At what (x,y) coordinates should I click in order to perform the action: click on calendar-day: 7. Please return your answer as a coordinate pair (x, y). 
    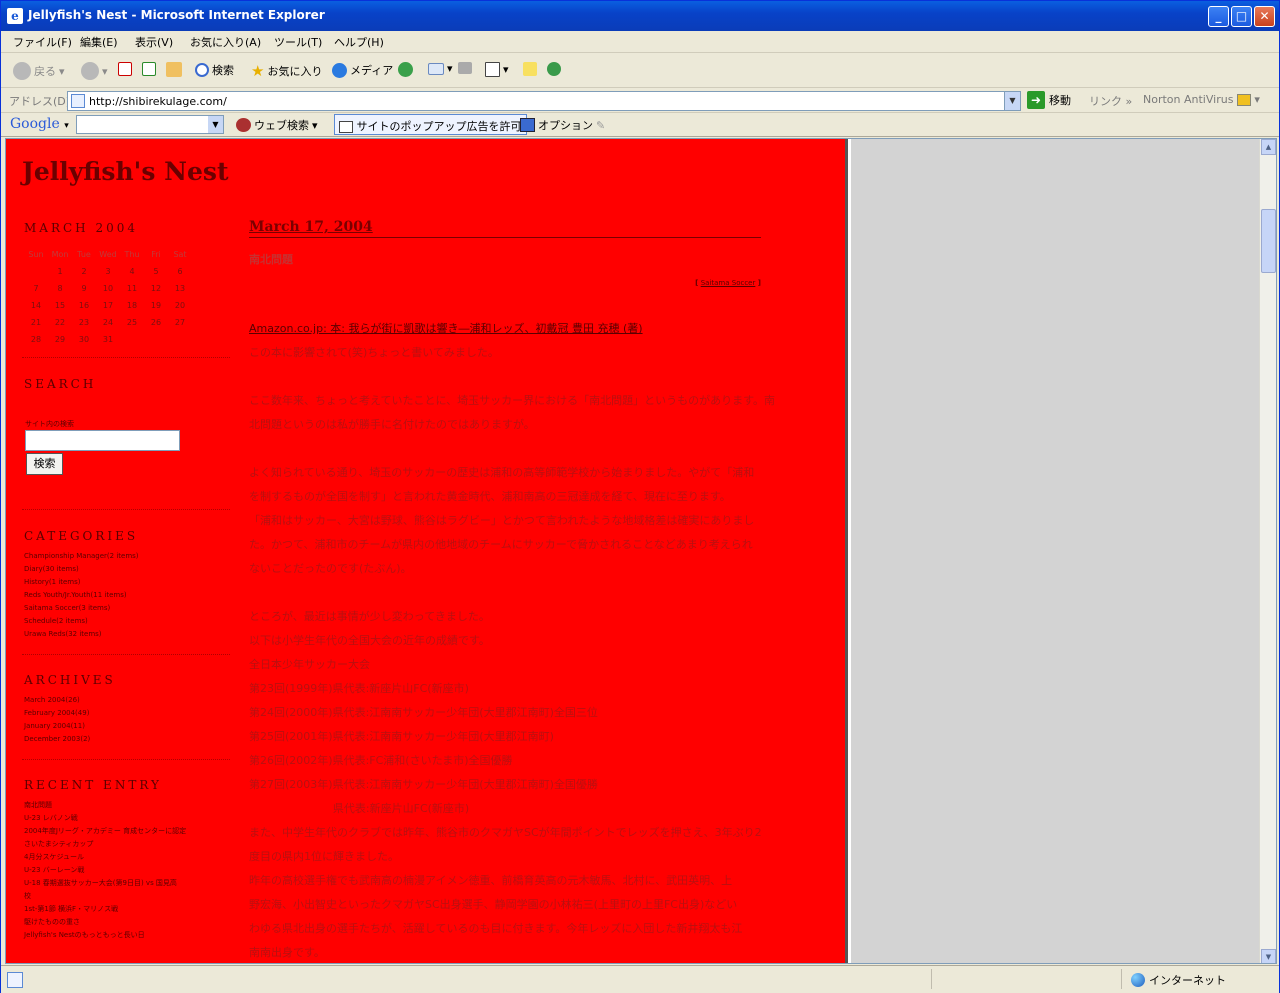
    Looking at the image, I should click on (36, 288).